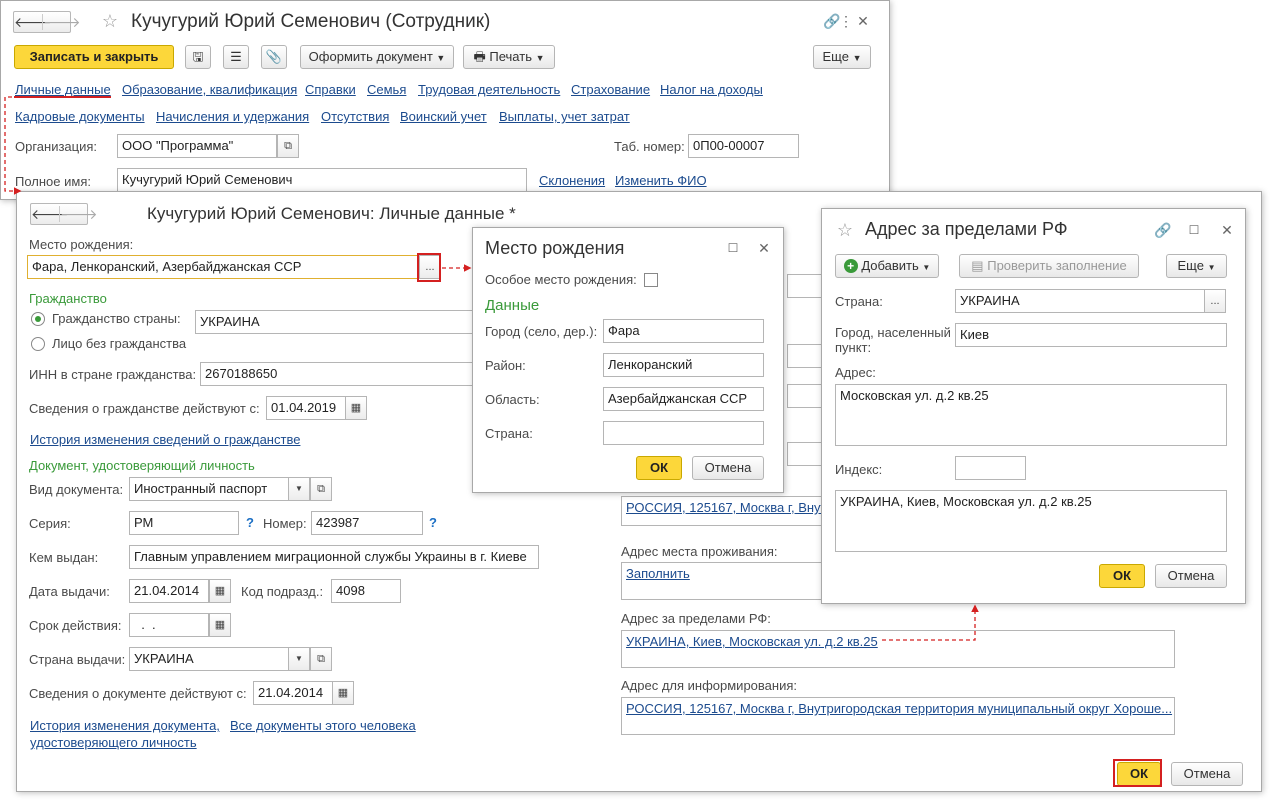 Image resolution: width=1284 pixels, height=810 pixels. What do you see at coordinates (610, 89) in the screenshot?
I see `tab-insurance: Страхование` at bounding box center [610, 89].